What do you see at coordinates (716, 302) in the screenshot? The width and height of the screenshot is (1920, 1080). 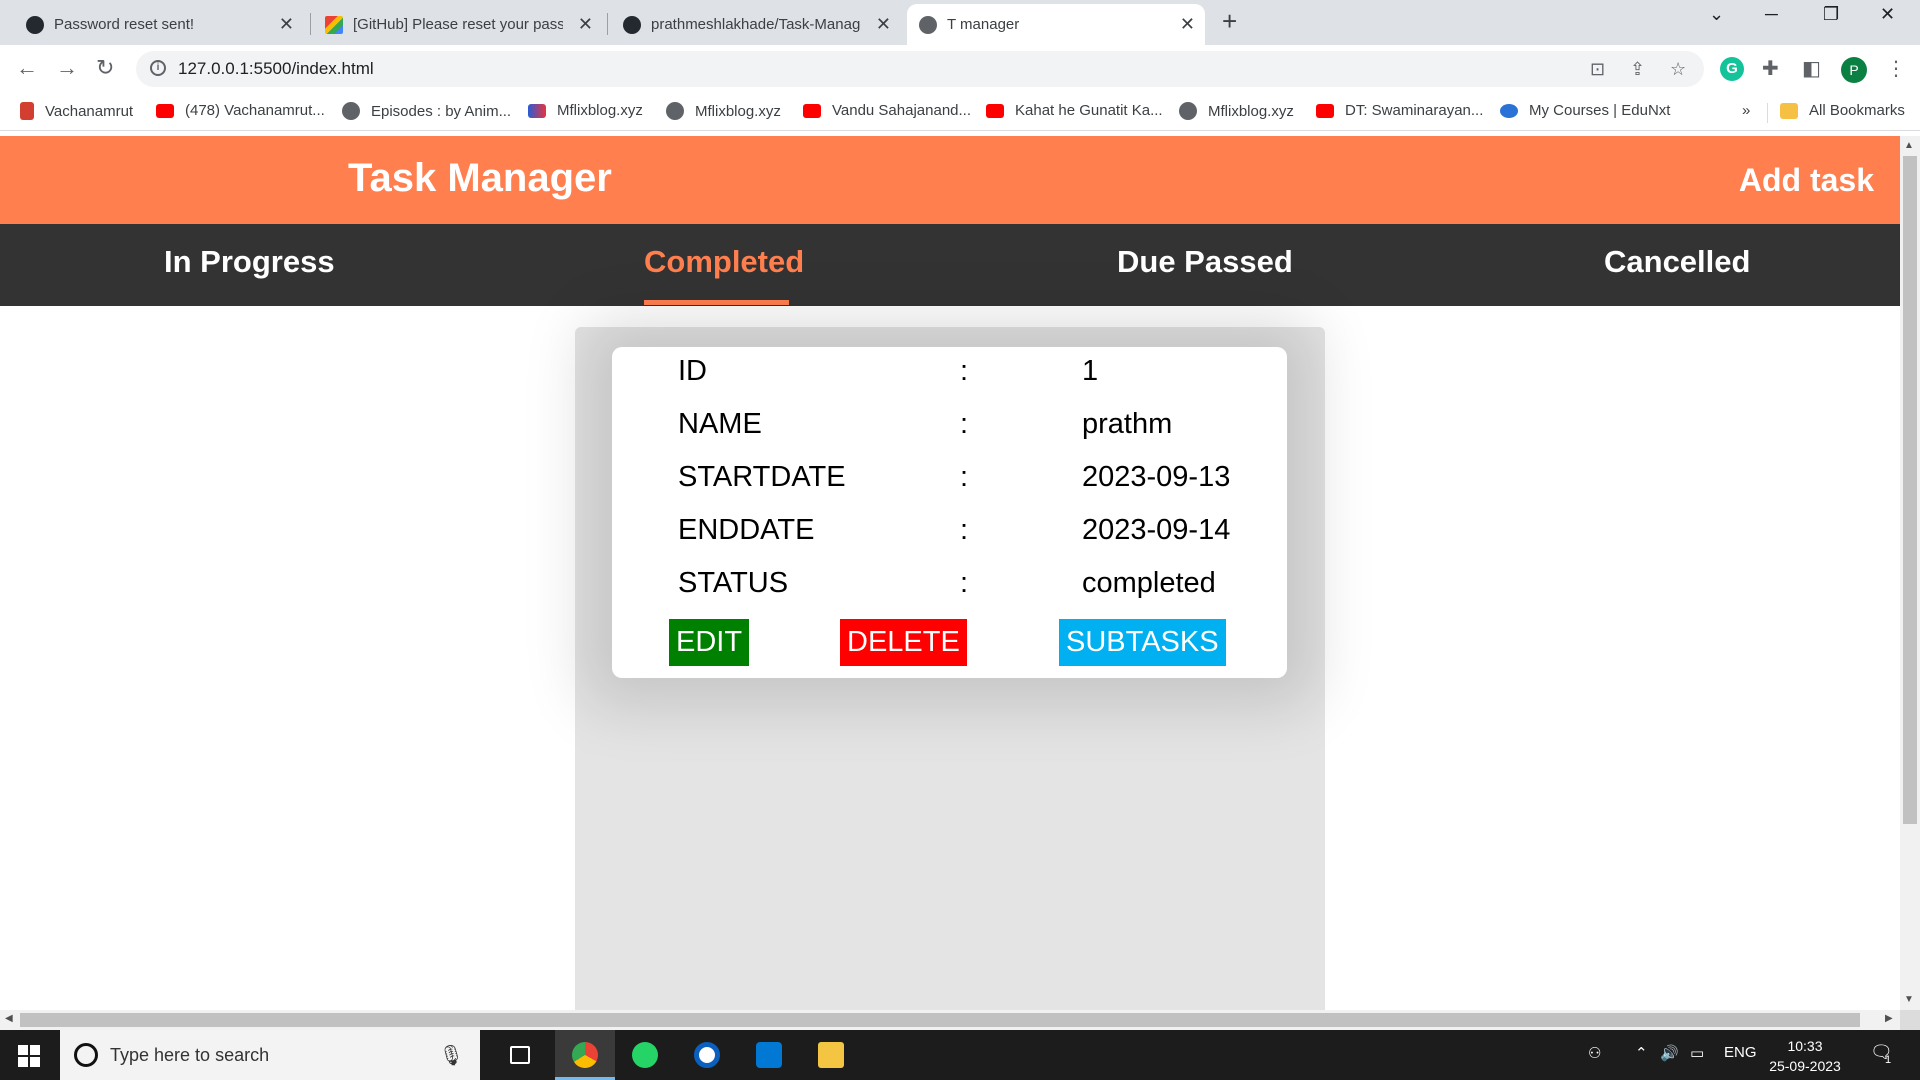 I see `active-tab-underline` at bounding box center [716, 302].